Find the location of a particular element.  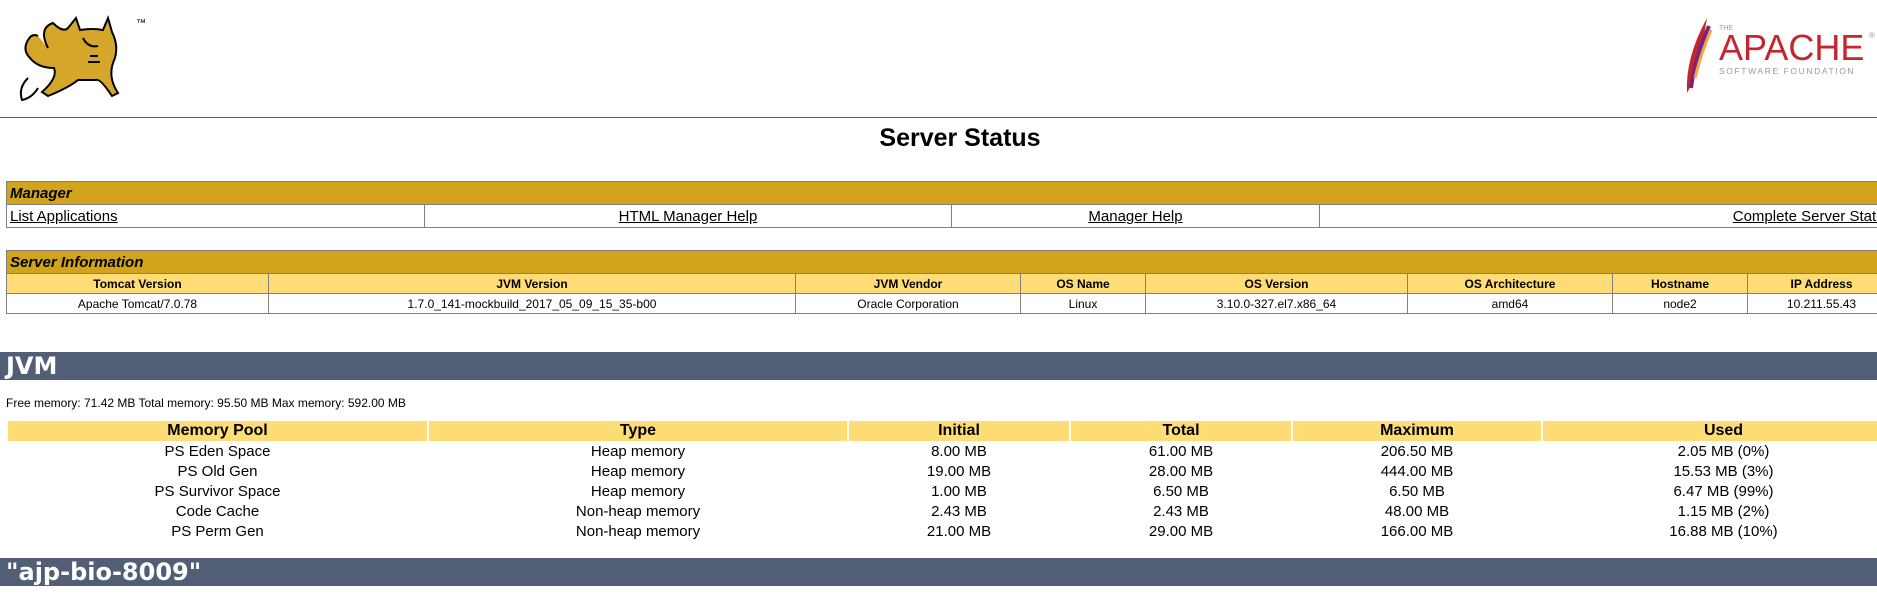

pool-initial: 21.00 MB is located at coordinates (959, 531).